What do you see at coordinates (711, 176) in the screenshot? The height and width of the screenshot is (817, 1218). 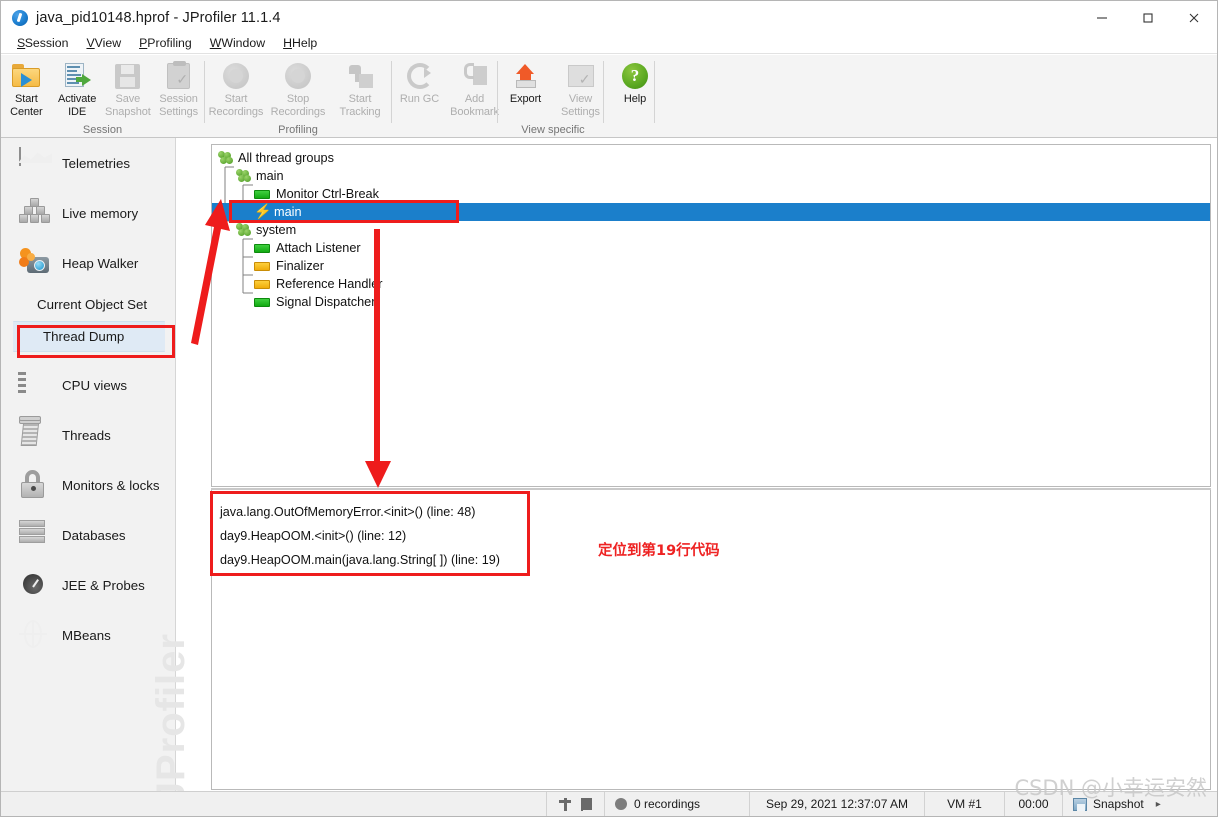 I see `tree-node-main-group: main` at bounding box center [711, 176].